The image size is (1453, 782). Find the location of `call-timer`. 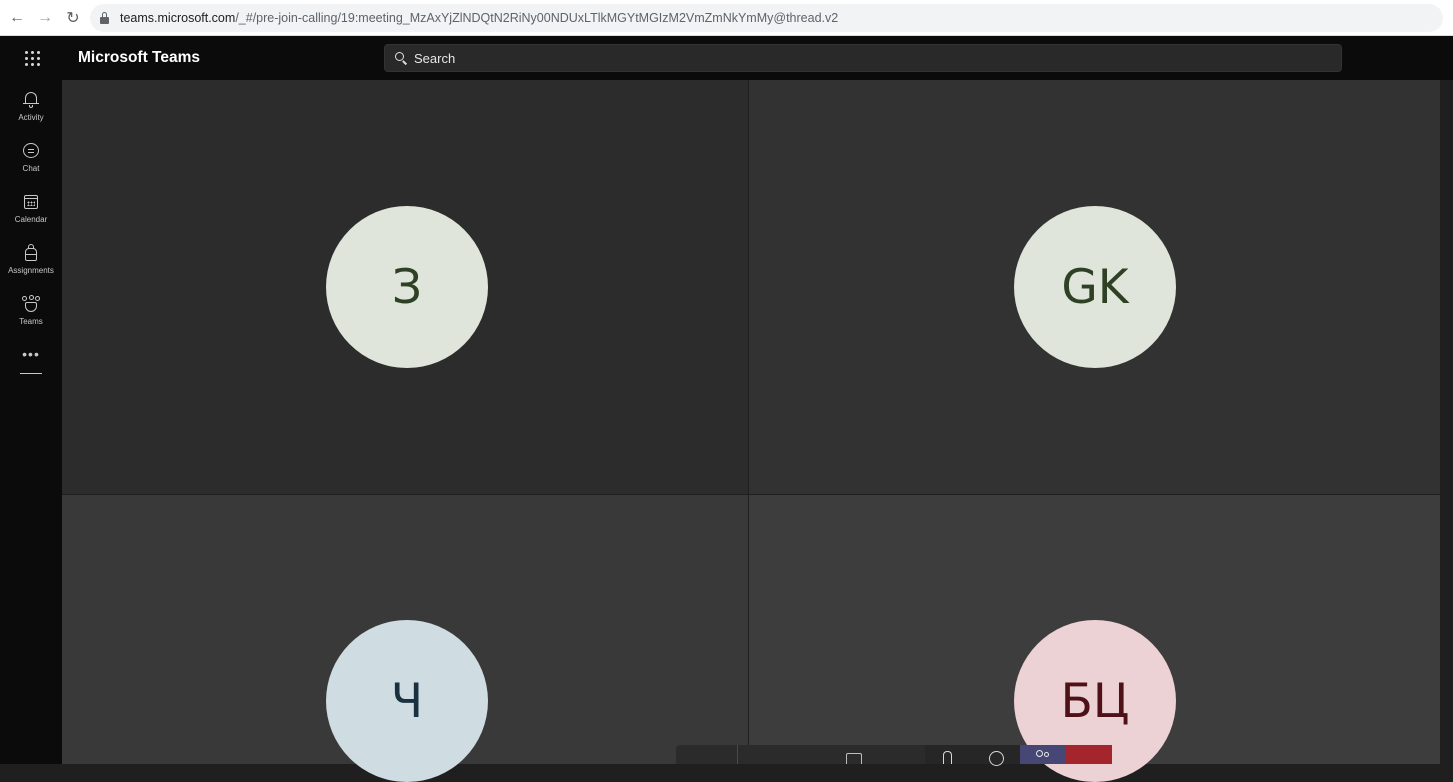

call-timer is located at coordinates (707, 754).